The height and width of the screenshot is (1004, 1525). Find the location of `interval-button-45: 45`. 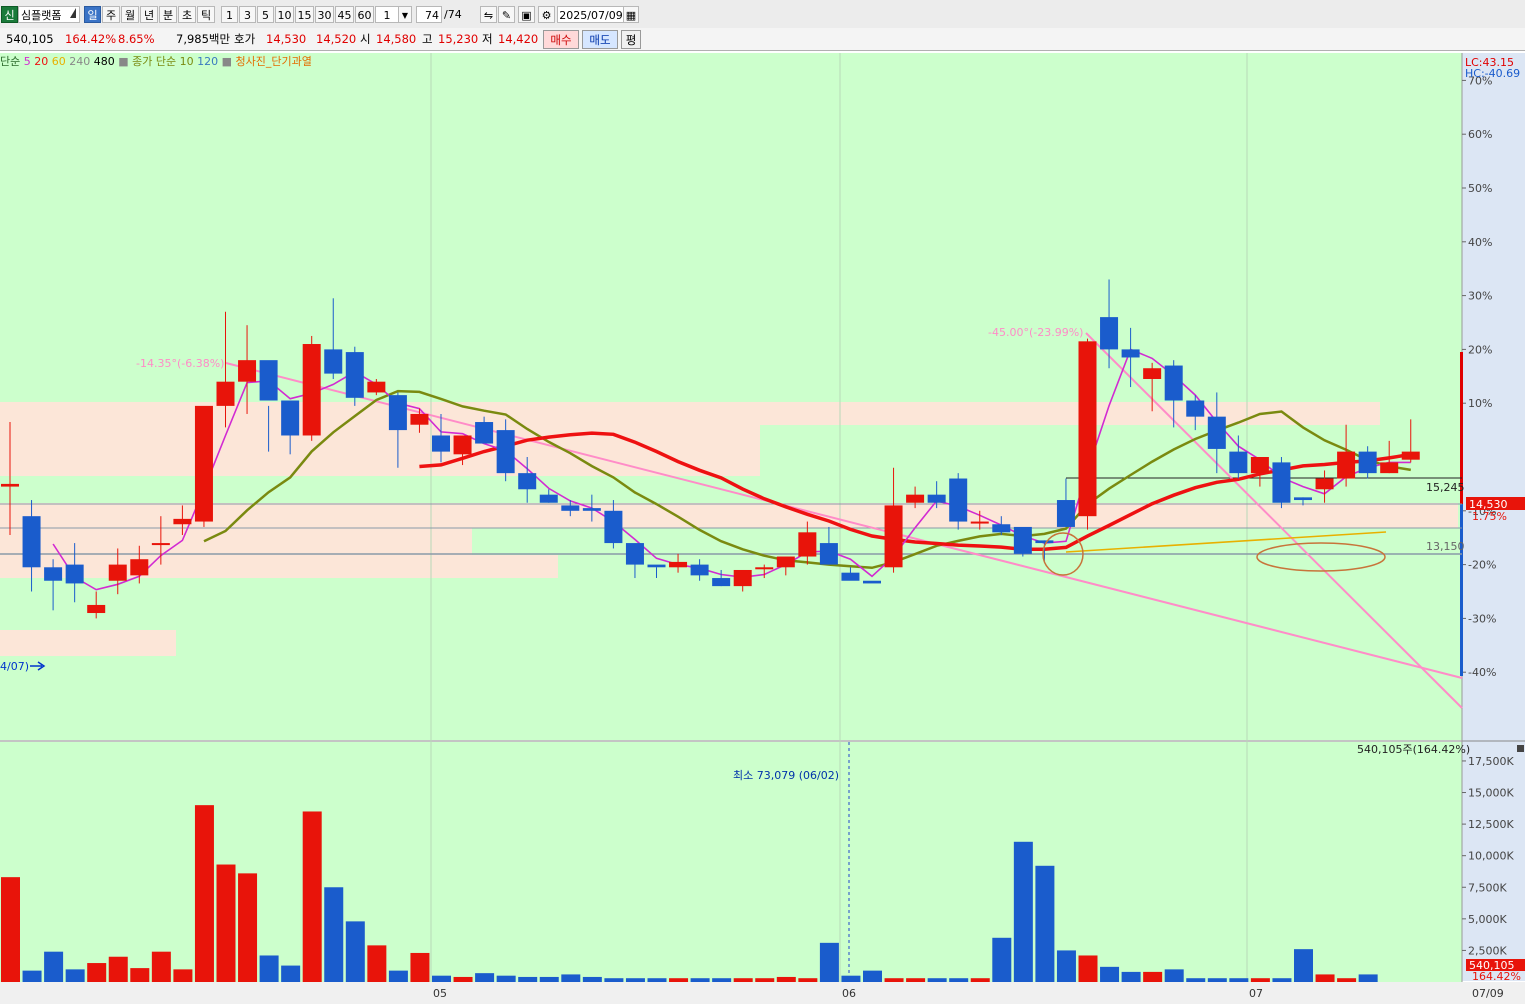

interval-button-45: 45 is located at coordinates (344, 14).